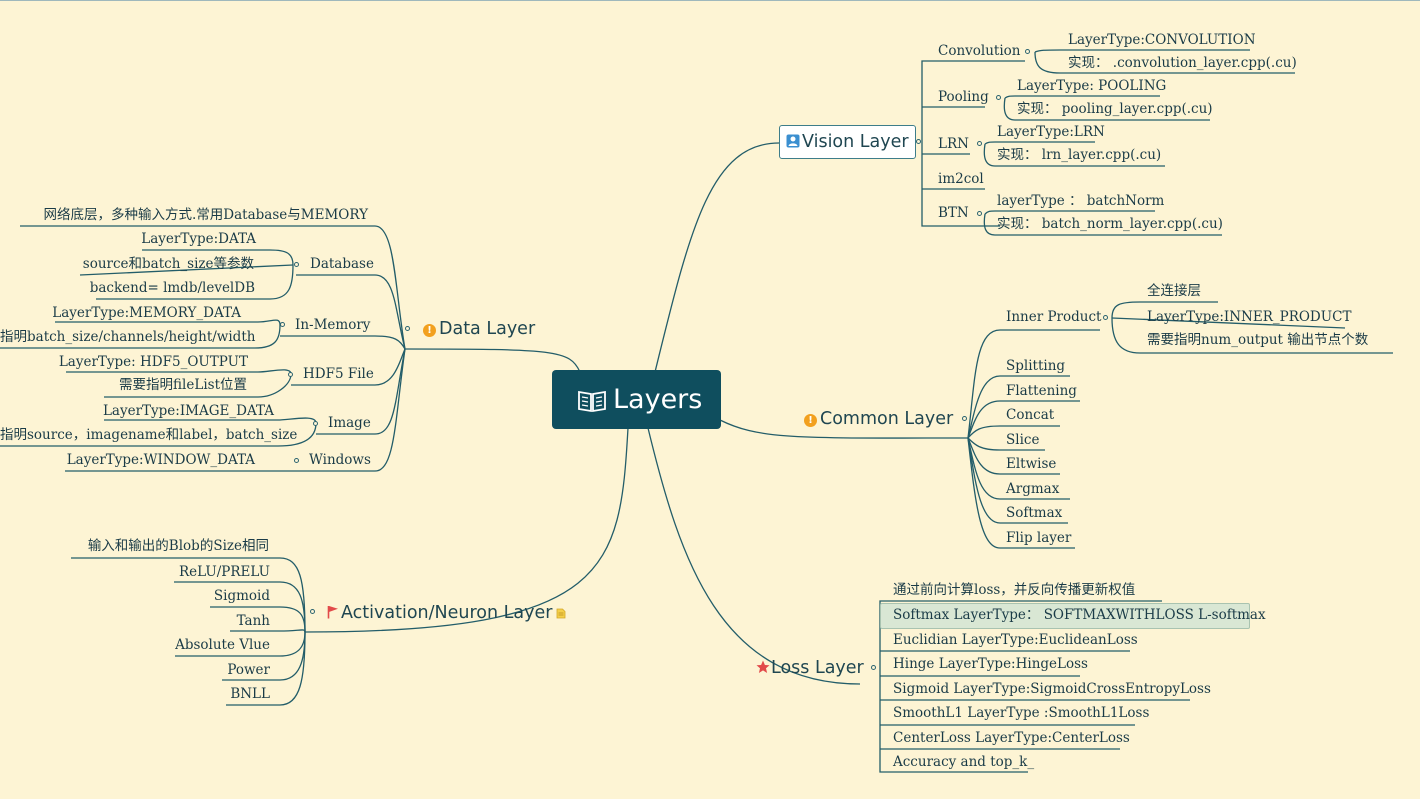 Image resolution: width=1420 pixels, height=799 pixels. I want to click on convolution-type: LayerType:CONVOLUTION, so click(1162, 40).